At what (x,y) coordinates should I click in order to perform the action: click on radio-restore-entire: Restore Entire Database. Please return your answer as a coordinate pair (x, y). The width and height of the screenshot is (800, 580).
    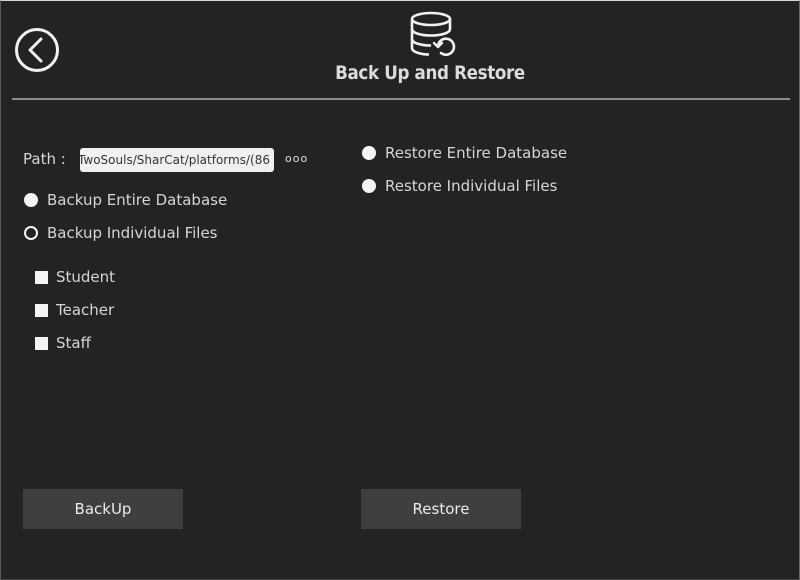
    Looking at the image, I should click on (464, 153).